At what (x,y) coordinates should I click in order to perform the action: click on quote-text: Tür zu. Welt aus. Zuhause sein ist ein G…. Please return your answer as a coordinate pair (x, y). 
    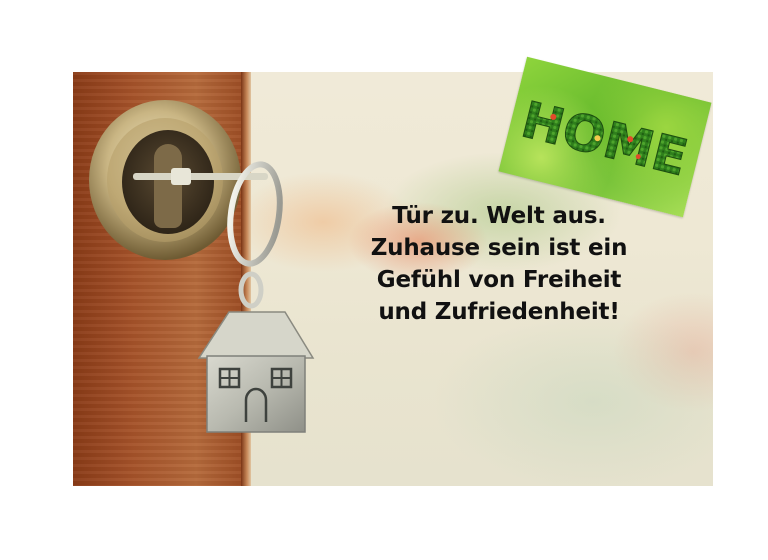
    Looking at the image, I should click on (499, 264).